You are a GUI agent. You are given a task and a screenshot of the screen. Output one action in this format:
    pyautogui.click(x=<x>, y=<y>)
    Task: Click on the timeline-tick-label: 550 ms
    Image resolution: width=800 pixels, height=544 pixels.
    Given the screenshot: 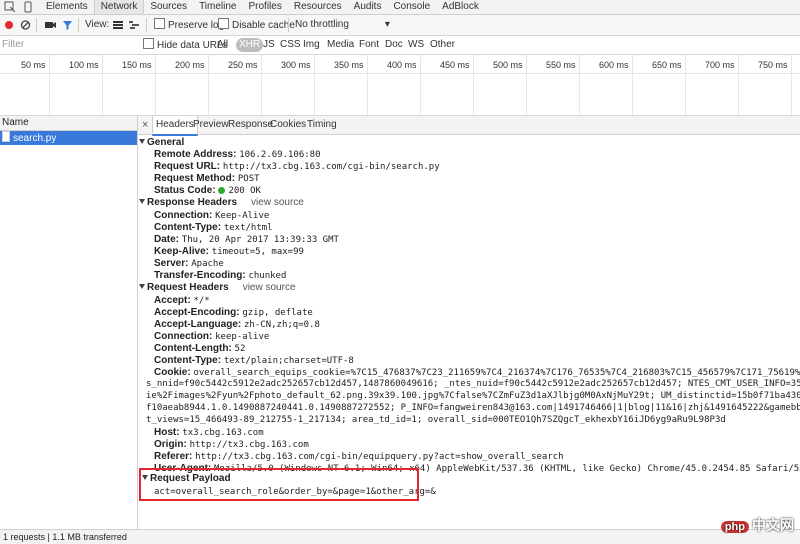 What is the action you would take?
    pyautogui.click(x=561, y=65)
    